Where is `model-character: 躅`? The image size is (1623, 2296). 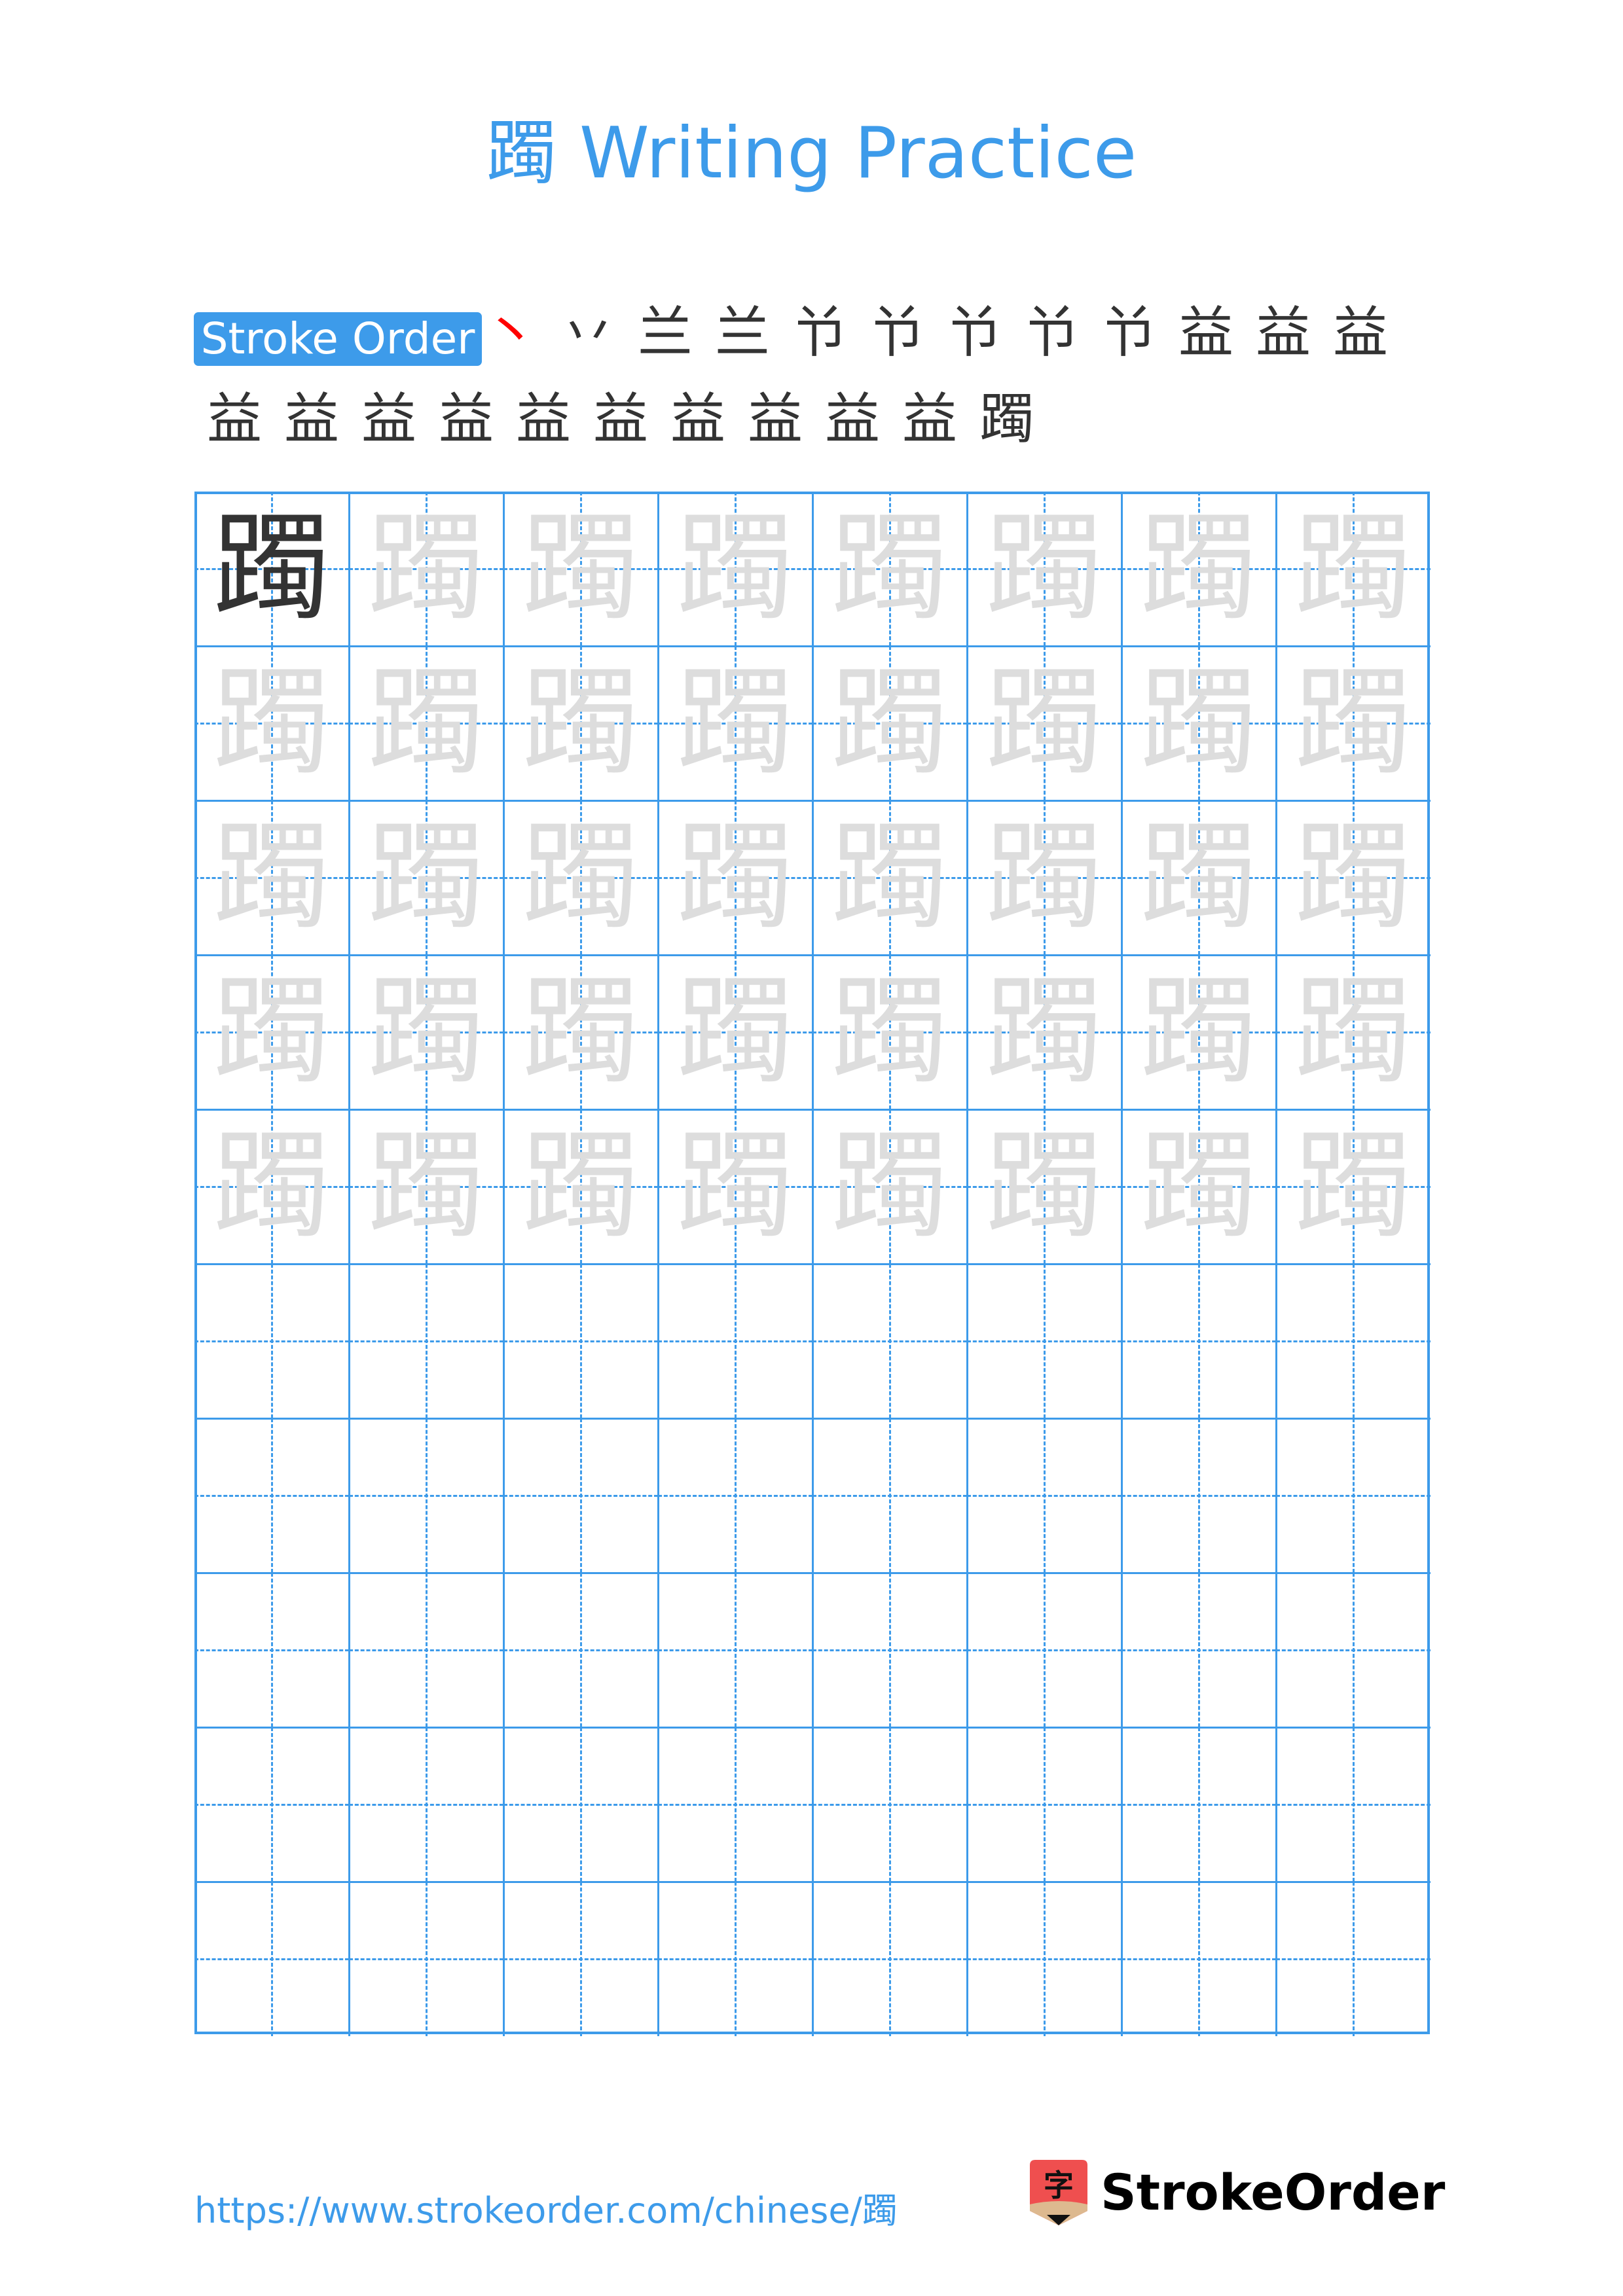
model-character: 躅 is located at coordinates (271, 568).